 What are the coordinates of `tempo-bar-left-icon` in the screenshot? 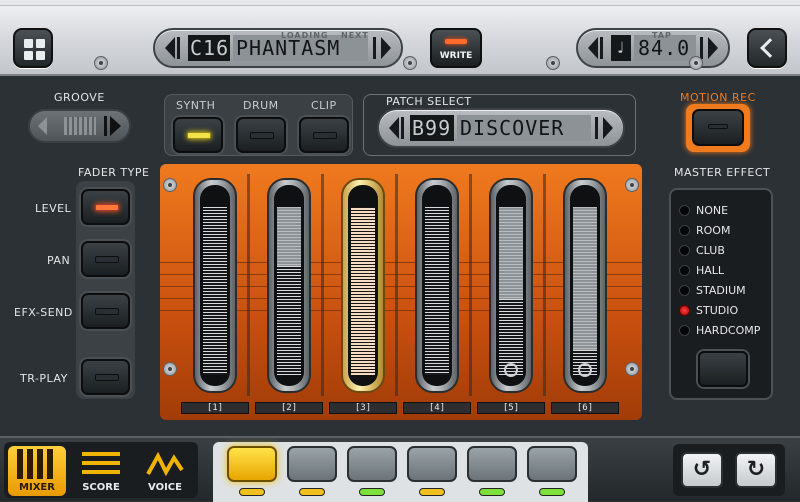 It's located at (601, 48).